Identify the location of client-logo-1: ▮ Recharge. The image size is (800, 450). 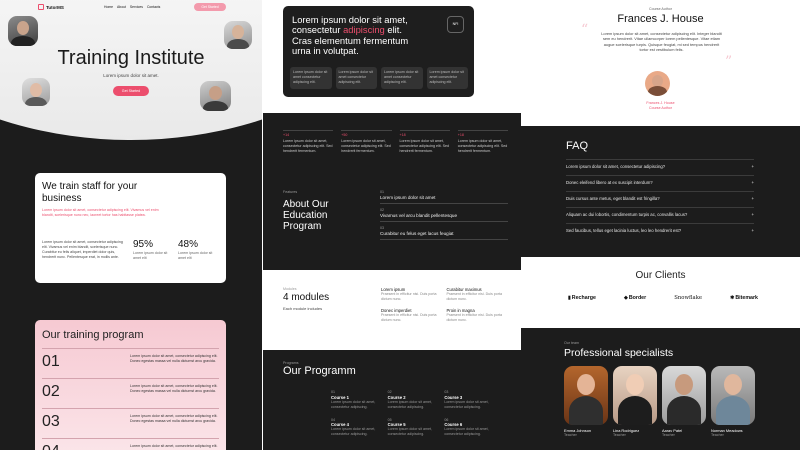
(582, 298).